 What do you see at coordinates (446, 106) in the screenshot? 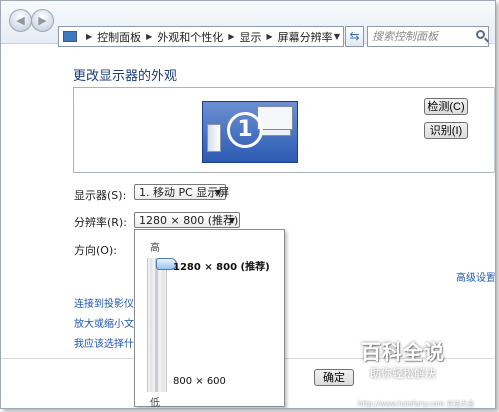
I see `detect-button: 检测(C)` at bounding box center [446, 106].